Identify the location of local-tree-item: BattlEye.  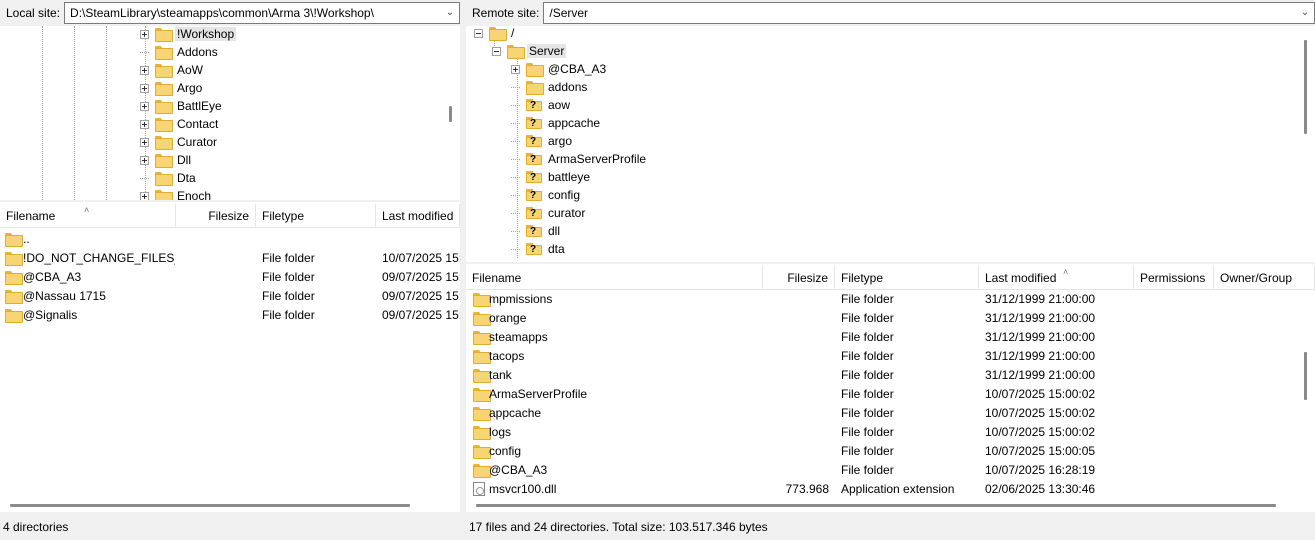
(182, 106).